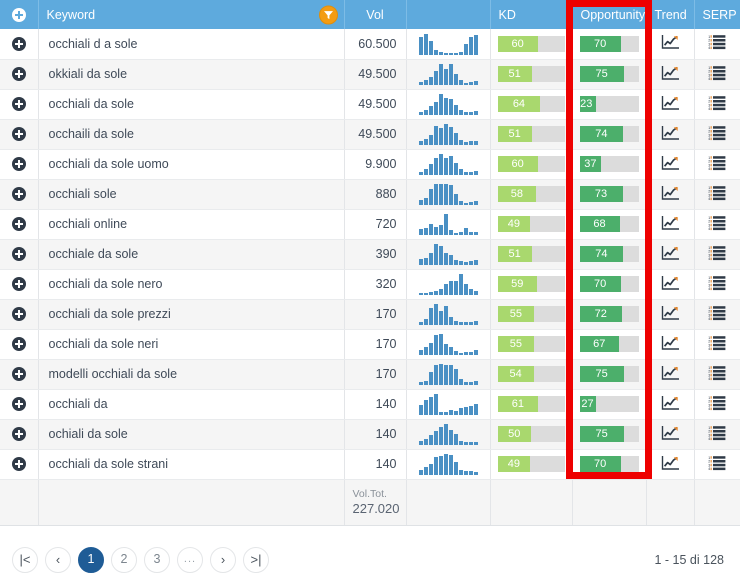 This screenshot has width=740, height=579. I want to click on table-row: occhiali da sole prezzi 170 55 72 1 2 3 4, so click(370, 314).